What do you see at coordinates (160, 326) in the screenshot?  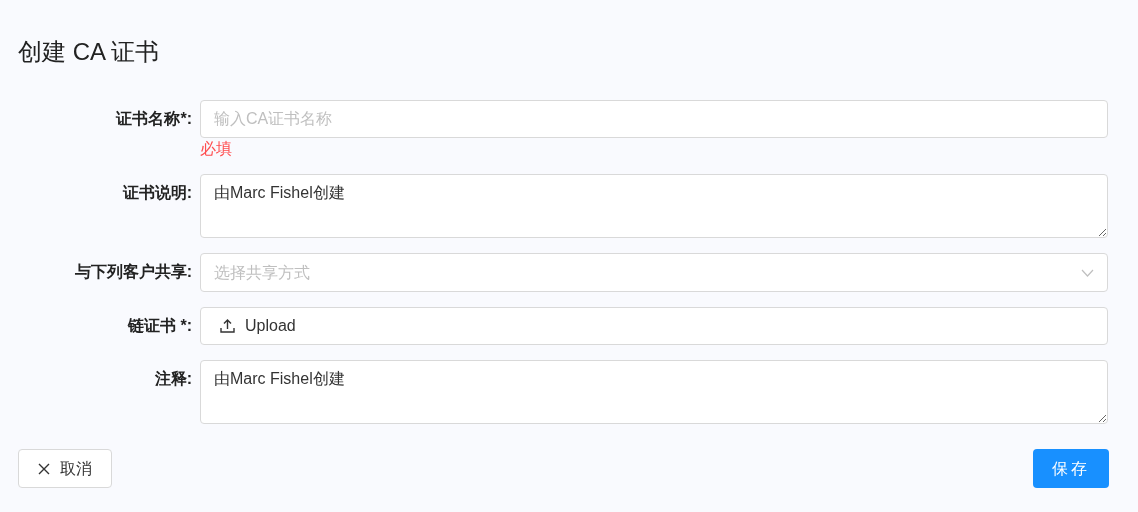 I see `field-label: 链证书 *:` at bounding box center [160, 326].